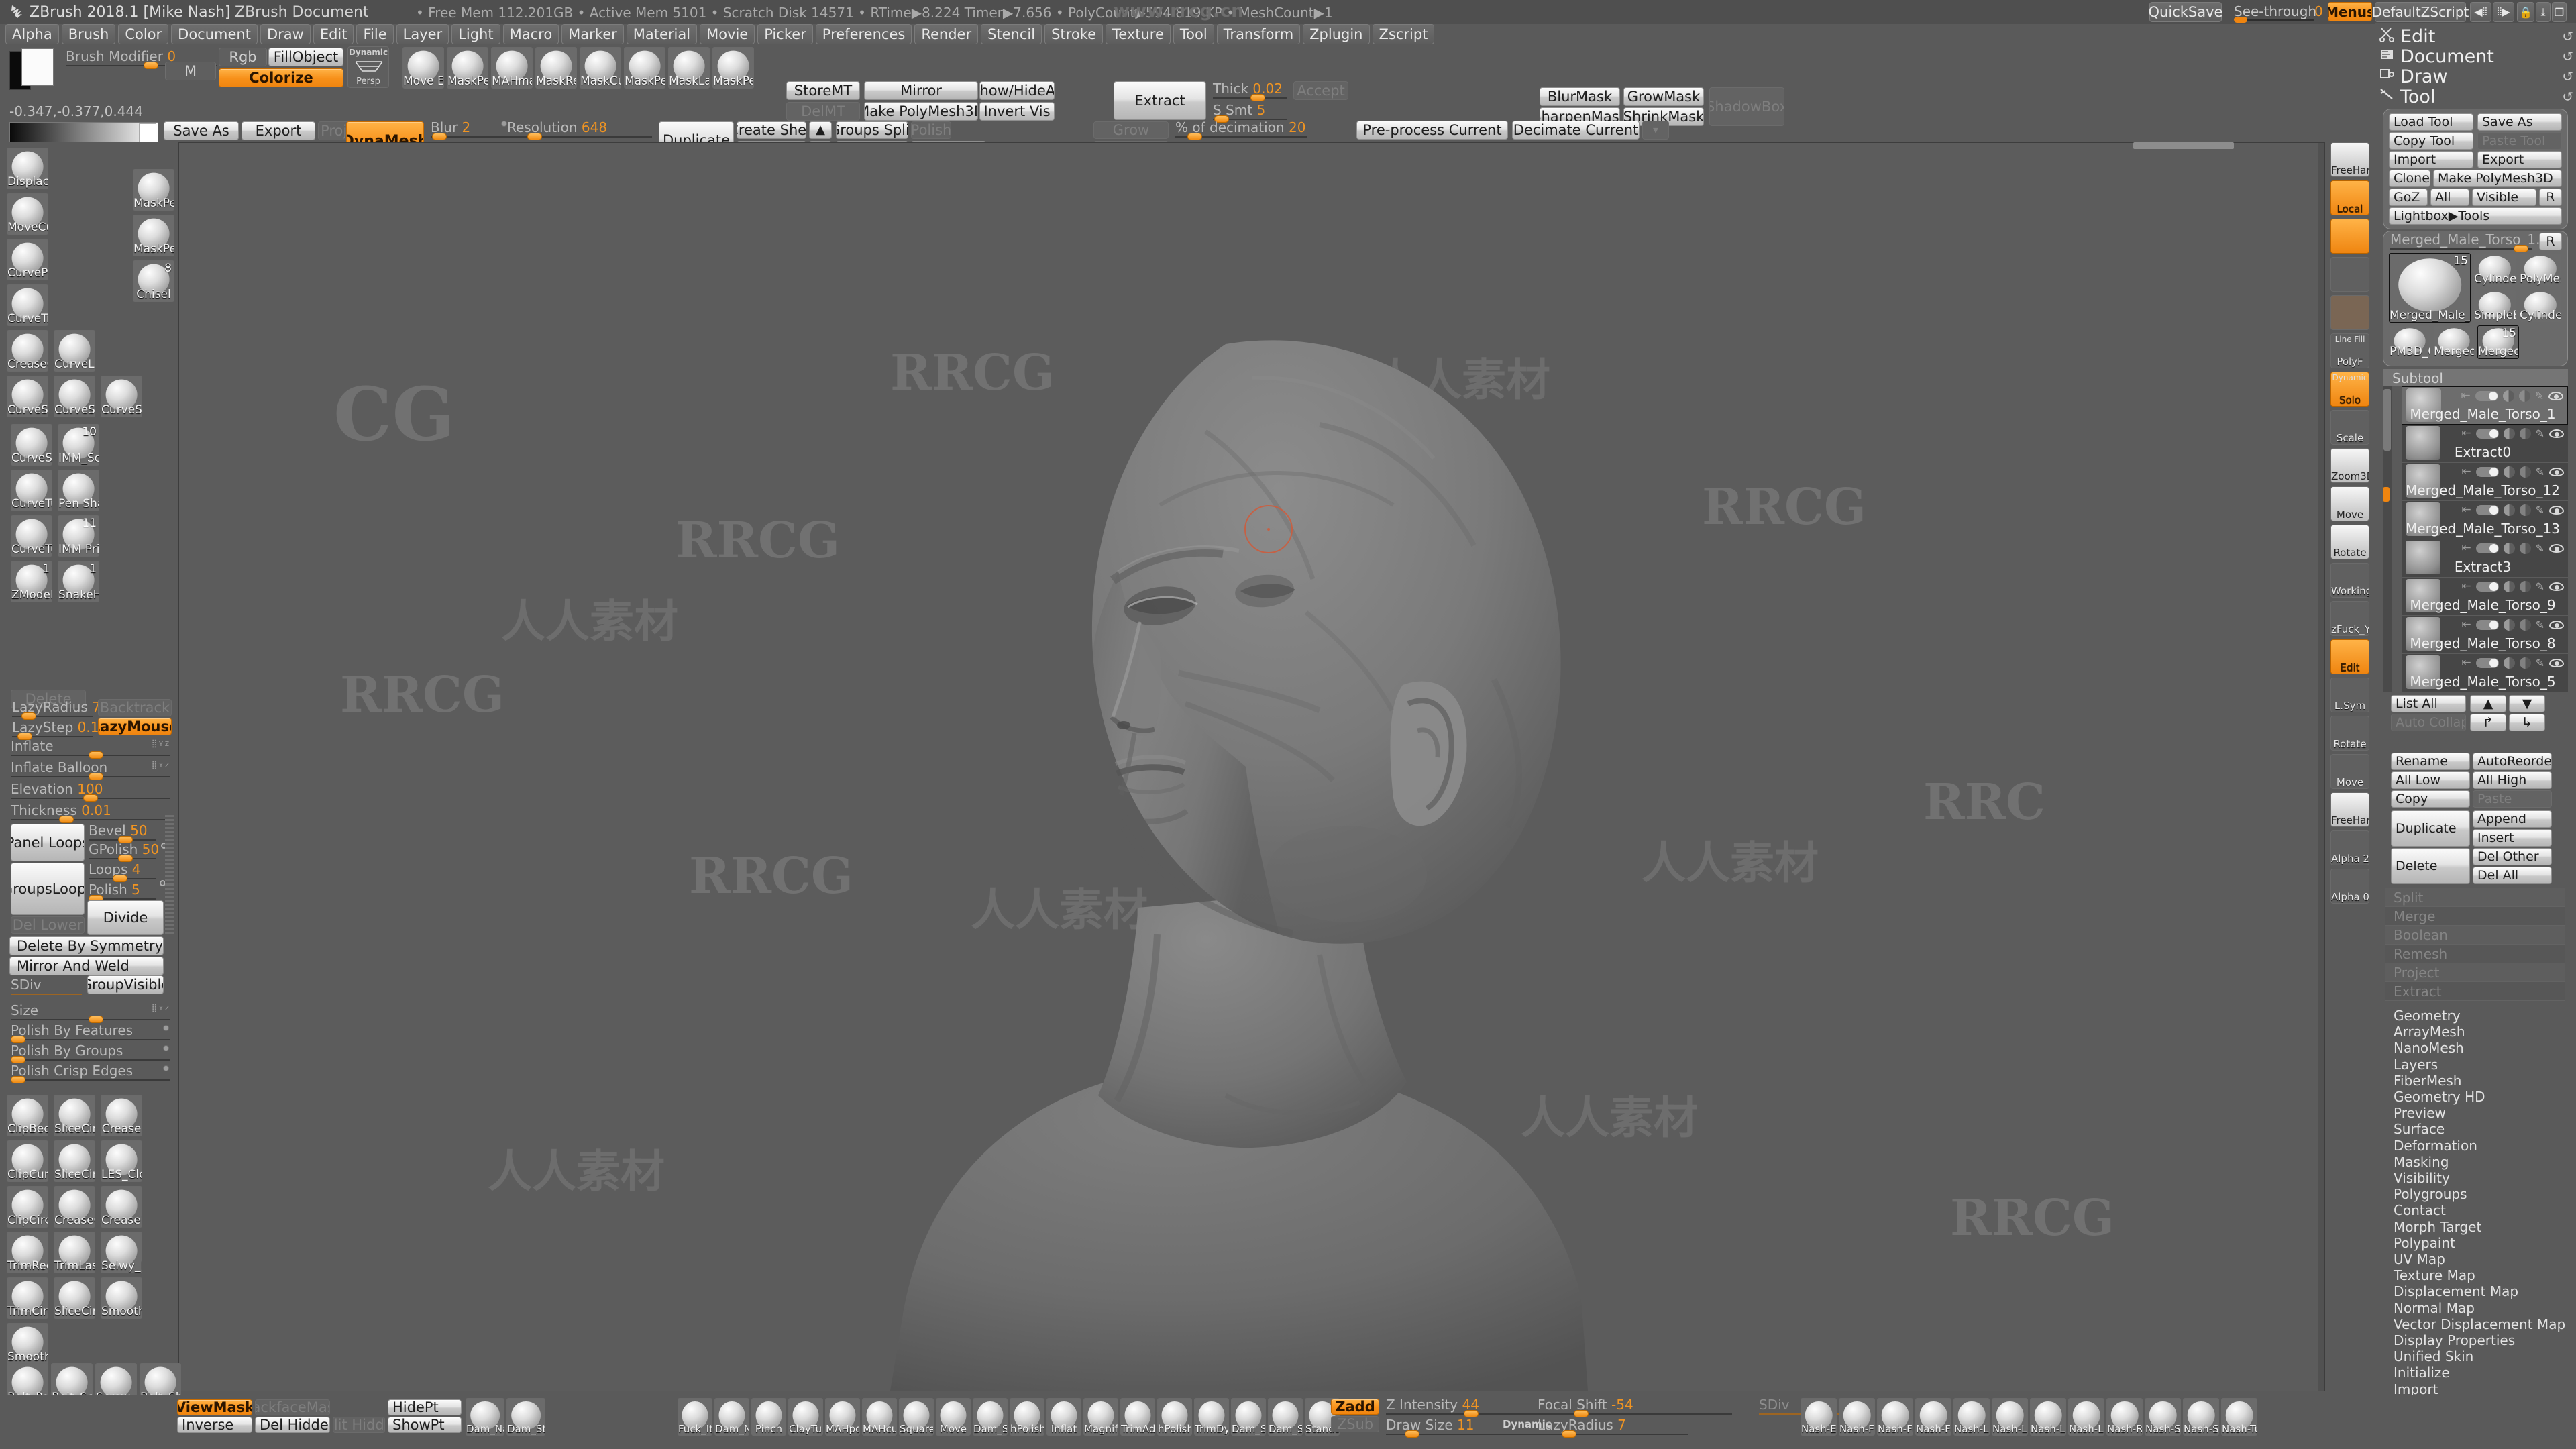  I want to click on menu-item-stencil: Stencil, so click(1011, 34).